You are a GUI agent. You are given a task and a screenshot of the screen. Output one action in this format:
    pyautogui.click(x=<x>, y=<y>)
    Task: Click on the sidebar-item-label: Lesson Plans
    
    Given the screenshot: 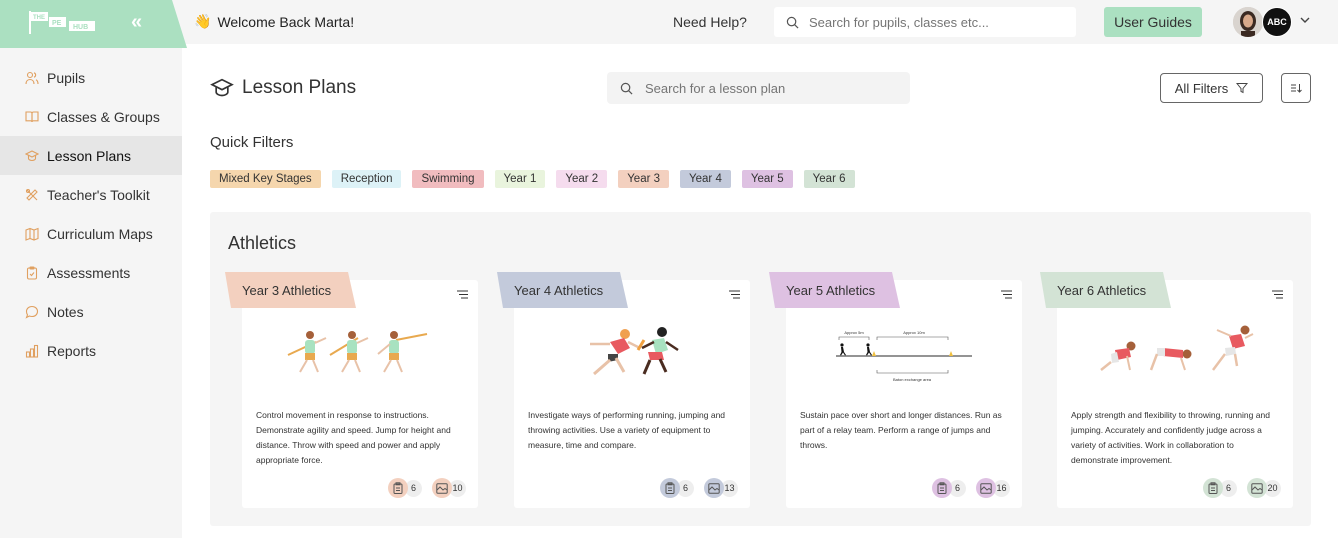 What is the action you would take?
    pyautogui.click(x=89, y=155)
    